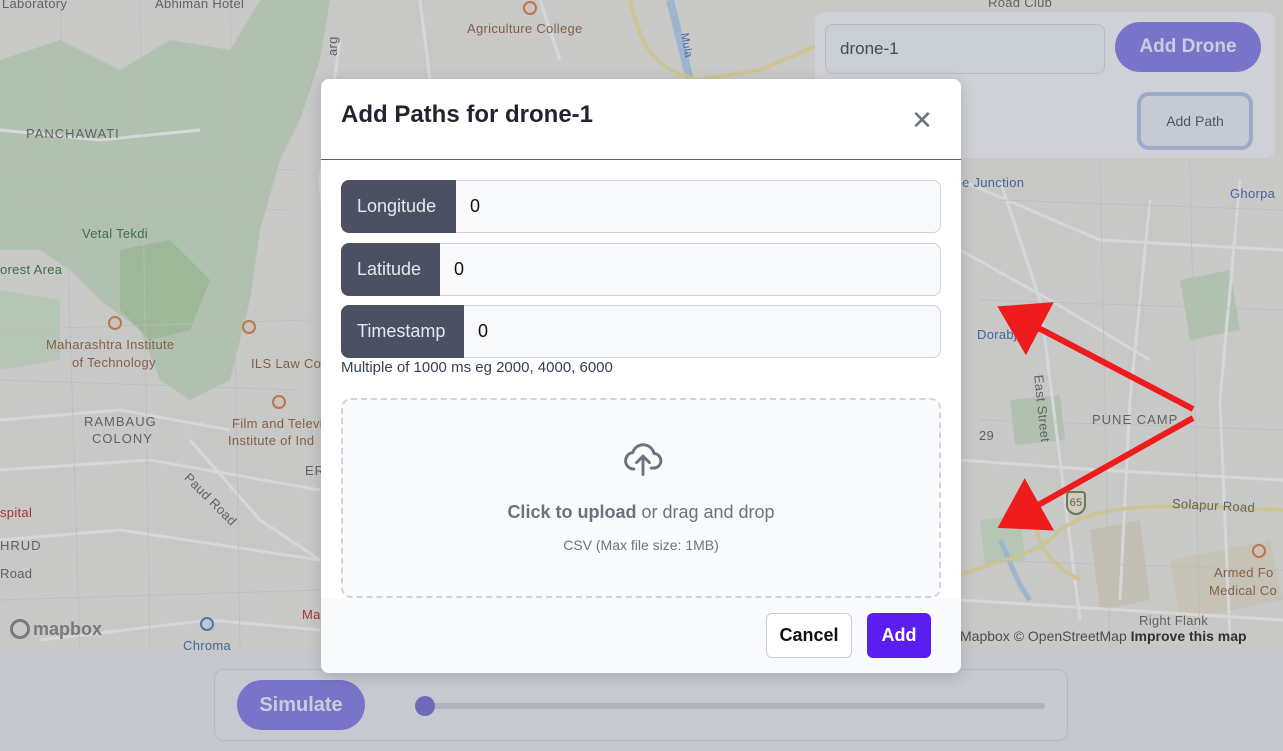 The height and width of the screenshot is (751, 1283). Describe the element at coordinates (1096, 357) in the screenshot. I see `annotation-arrow-up` at that location.